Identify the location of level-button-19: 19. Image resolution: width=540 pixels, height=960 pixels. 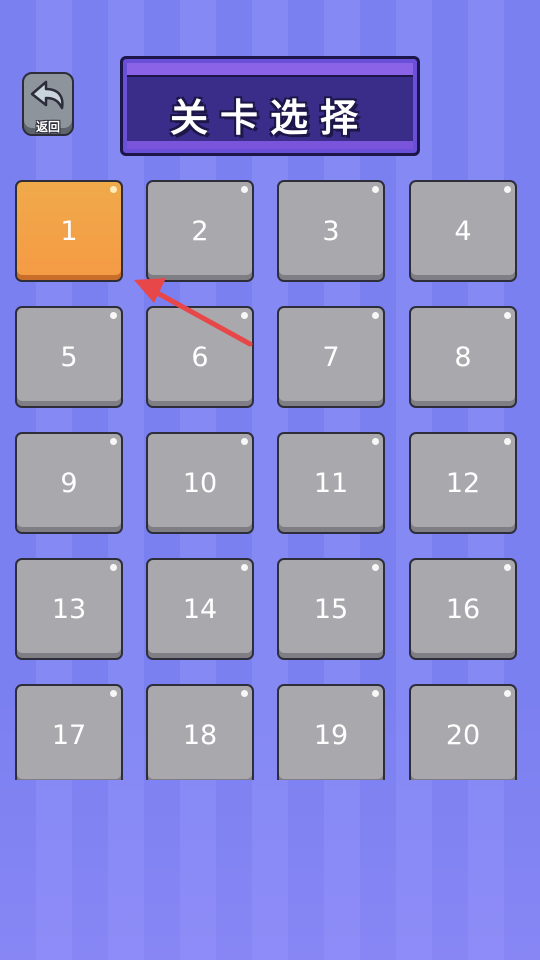
(331, 732).